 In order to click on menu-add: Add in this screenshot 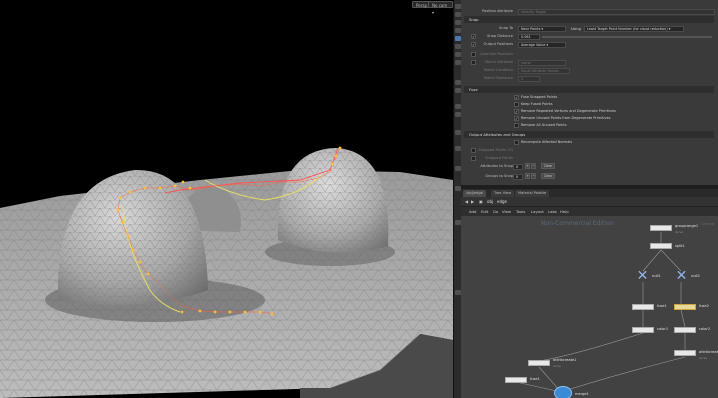, I will do `click(472, 211)`.